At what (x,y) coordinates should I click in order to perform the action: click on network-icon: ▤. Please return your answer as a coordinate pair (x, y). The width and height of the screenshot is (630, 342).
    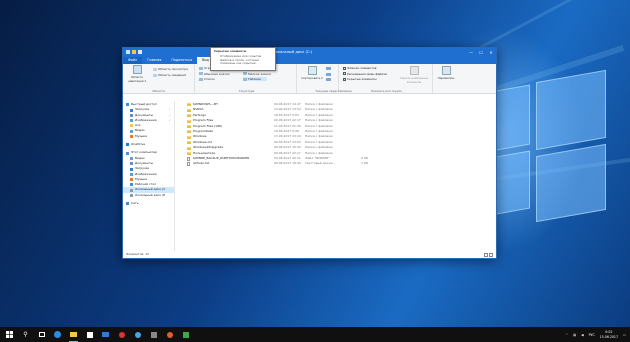
    Looking at the image, I should click on (574, 335).